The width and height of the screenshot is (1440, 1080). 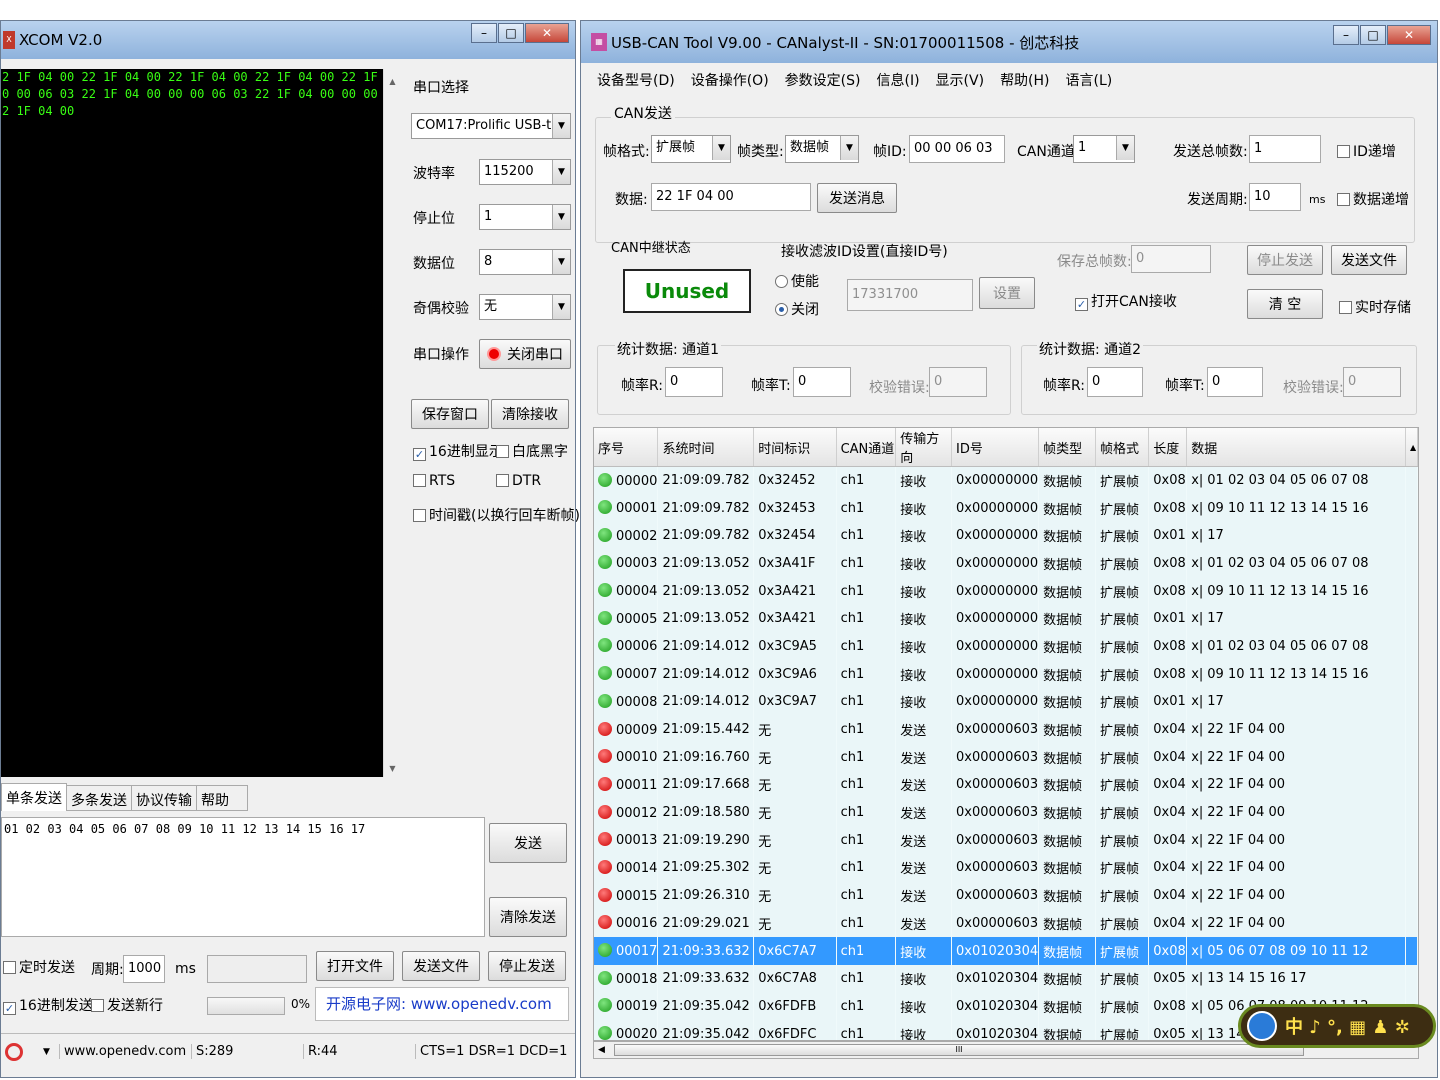 What do you see at coordinates (1296, 447) in the screenshot?
I see `col-data: 数据` at bounding box center [1296, 447].